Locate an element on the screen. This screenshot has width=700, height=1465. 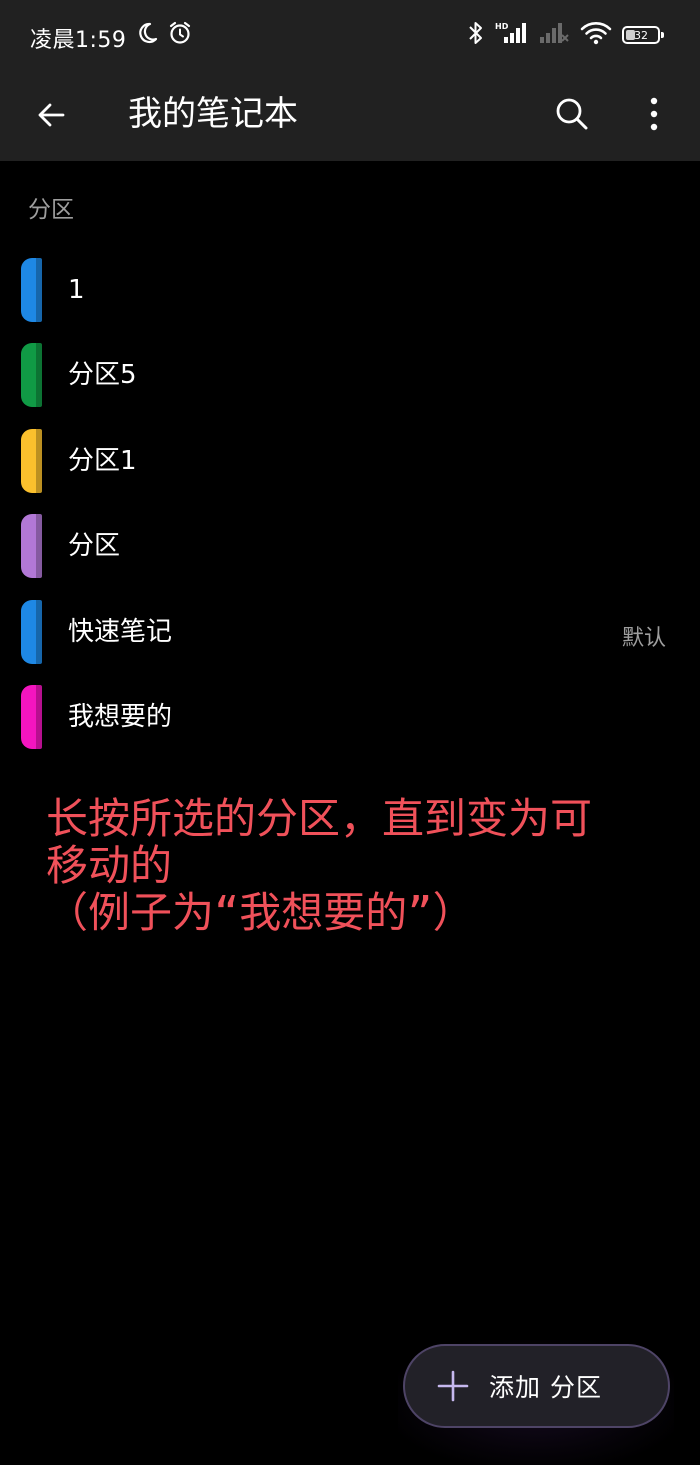
battery-icon: 32 is located at coordinates (643, 35).